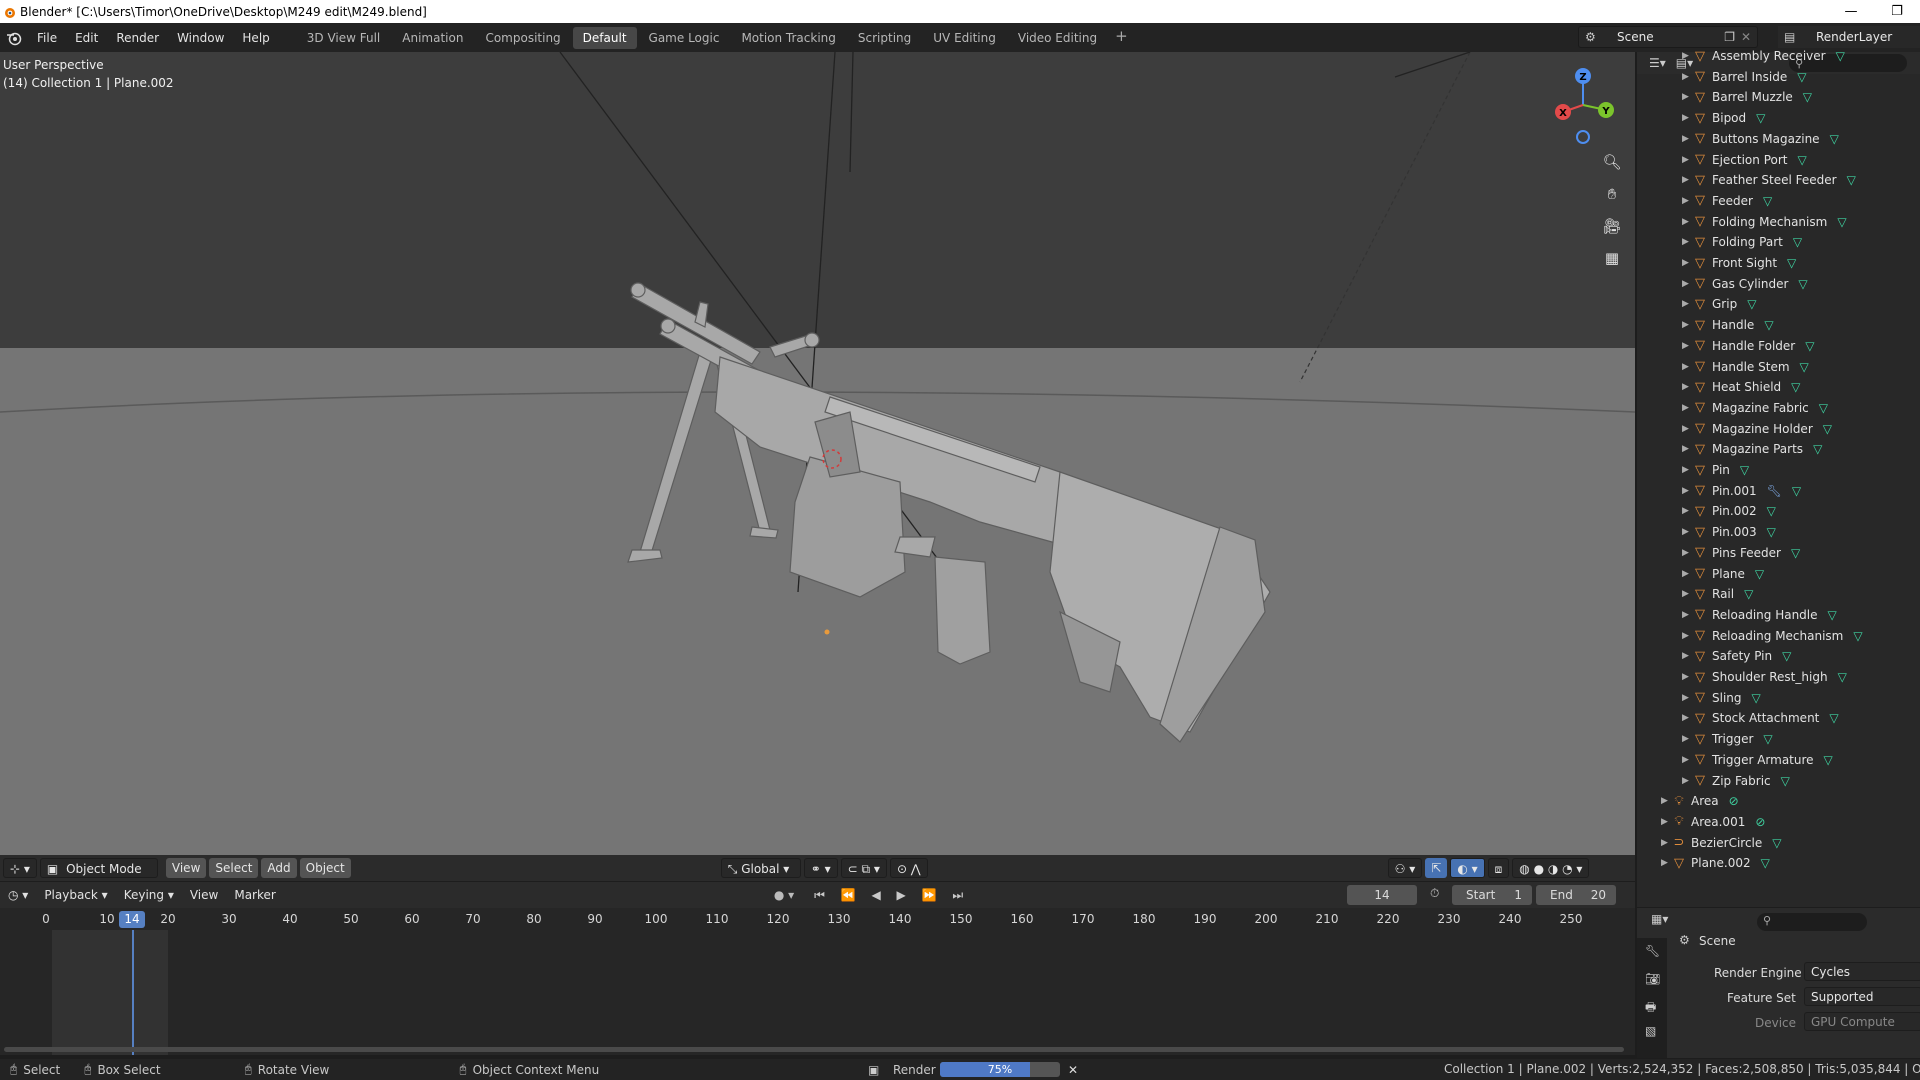 This screenshot has height=1080, width=1920. What do you see at coordinates (1739, 263) in the screenshot?
I see `outliner-item: ▶ ▽ Front Sight ▽` at bounding box center [1739, 263].